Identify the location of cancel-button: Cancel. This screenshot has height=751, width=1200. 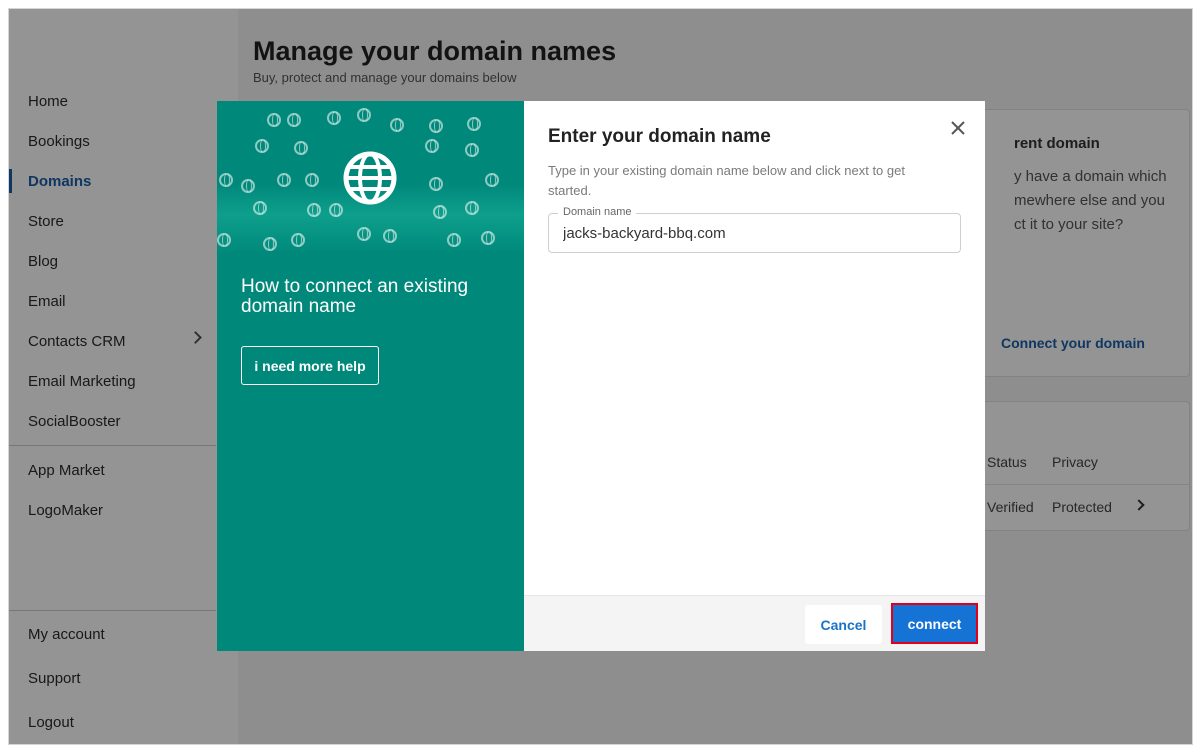
(843, 624).